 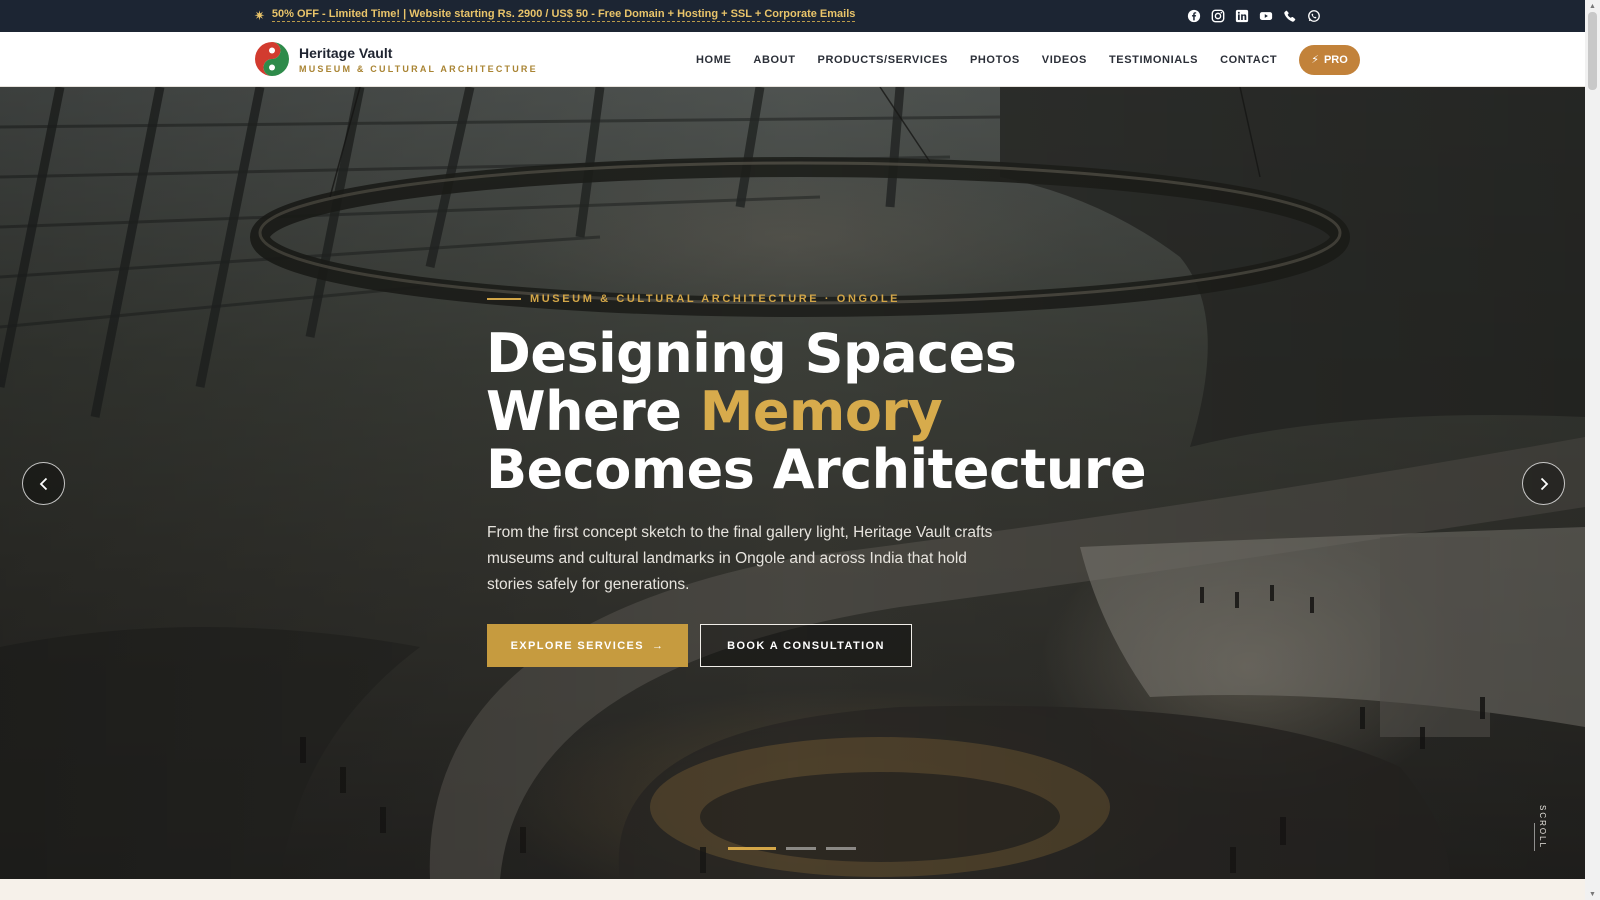 What do you see at coordinates (1064, 60) in the screenshot?
I see `nav-videos: VIDEOS` at bounding box center [1064, 60].